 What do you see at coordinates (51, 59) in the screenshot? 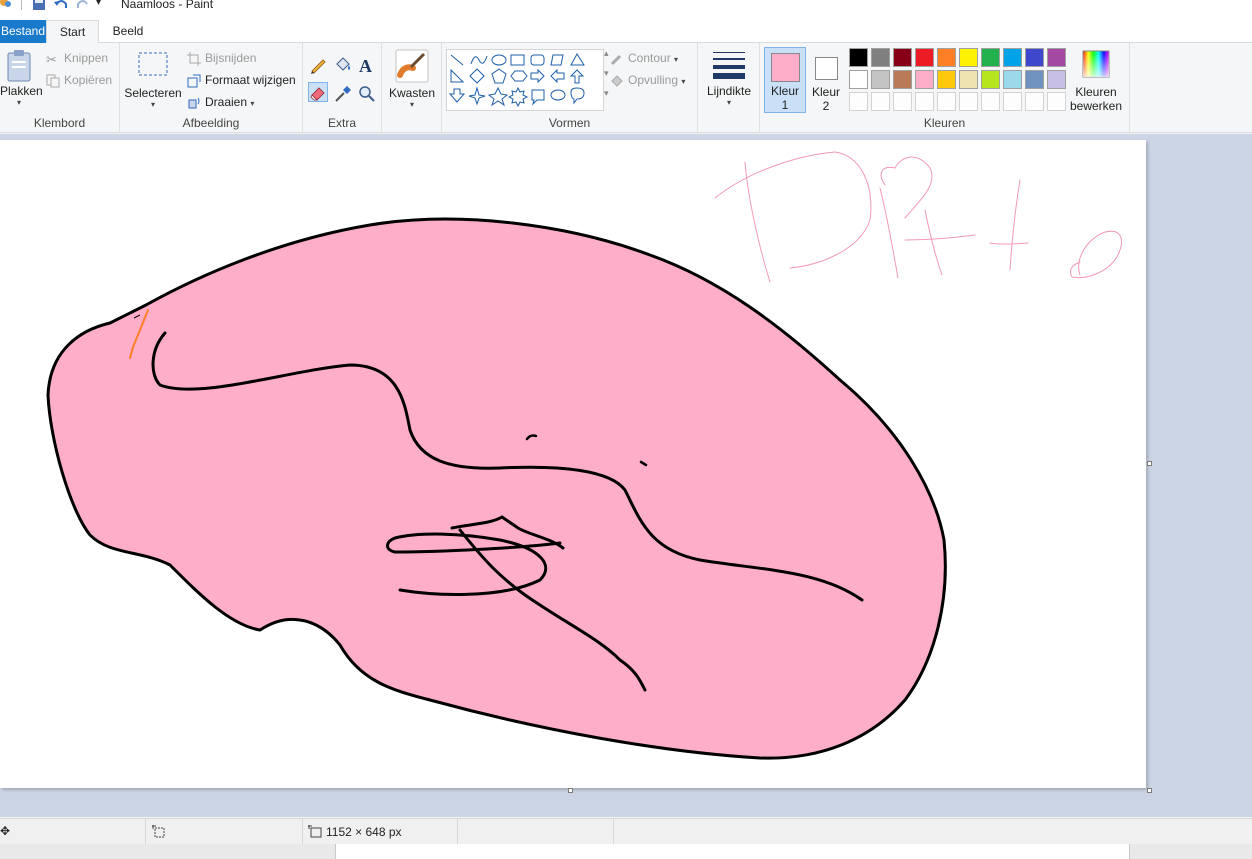
I see `scissors-icon: ✂` at bounding box center [51, 59].